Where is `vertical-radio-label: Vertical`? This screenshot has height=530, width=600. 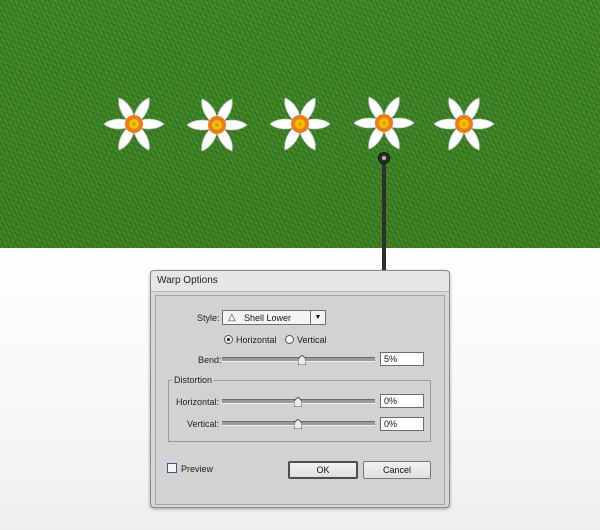
vertical-radio-label: Vertical is located at coordinates (312, 340).